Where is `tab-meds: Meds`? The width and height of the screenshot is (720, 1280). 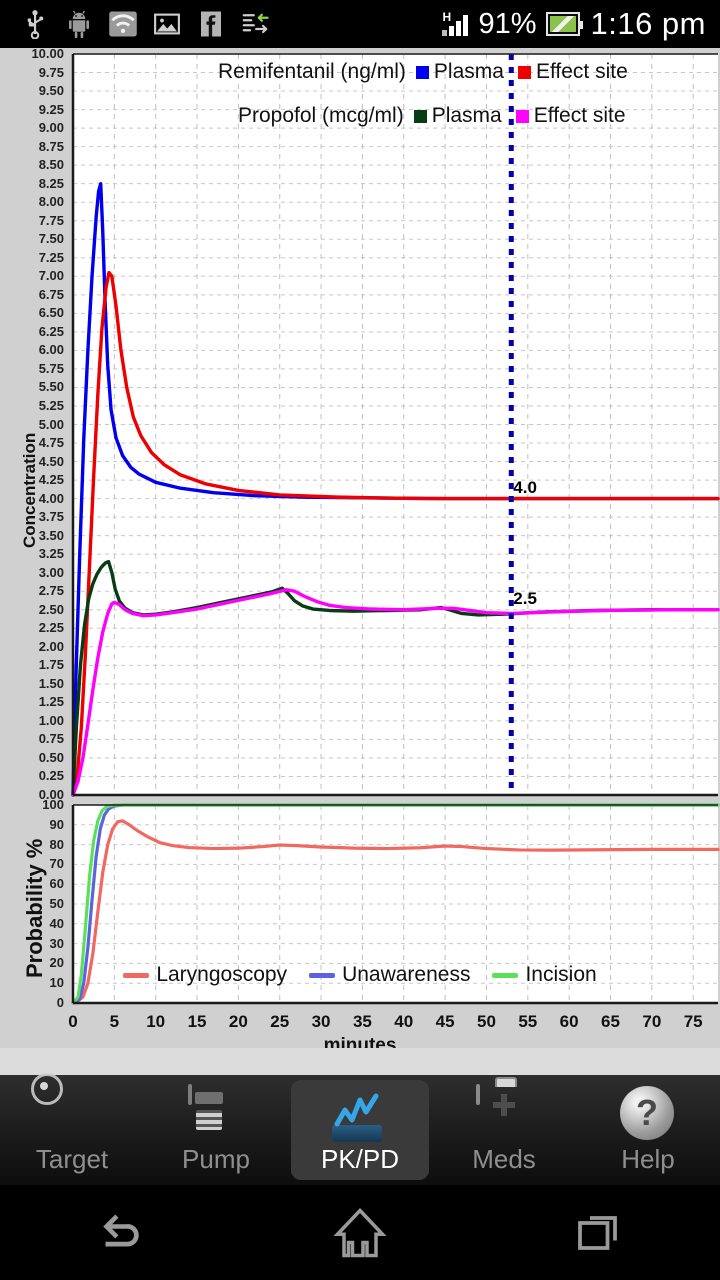
tab-meds: Meds is located at coordinates (504, 1130).